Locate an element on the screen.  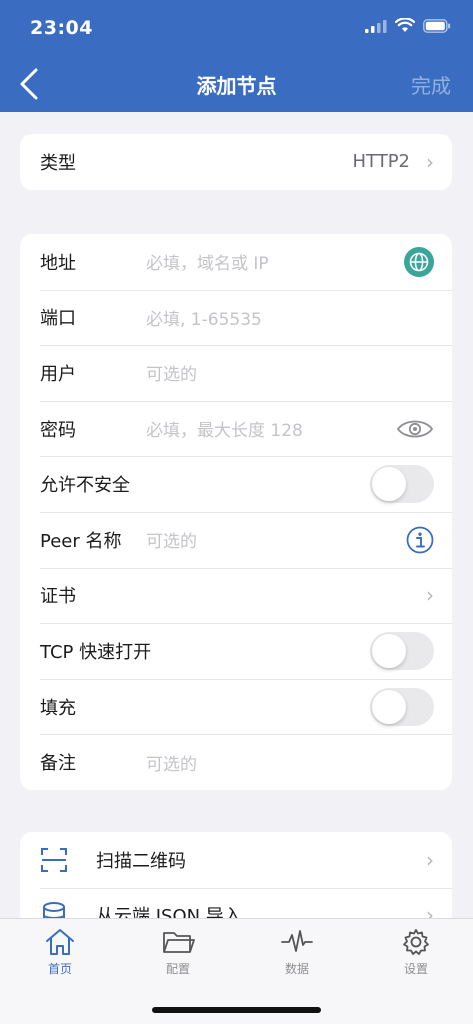
tab-settings-label: 设置 is located at coordinates (415, 969).